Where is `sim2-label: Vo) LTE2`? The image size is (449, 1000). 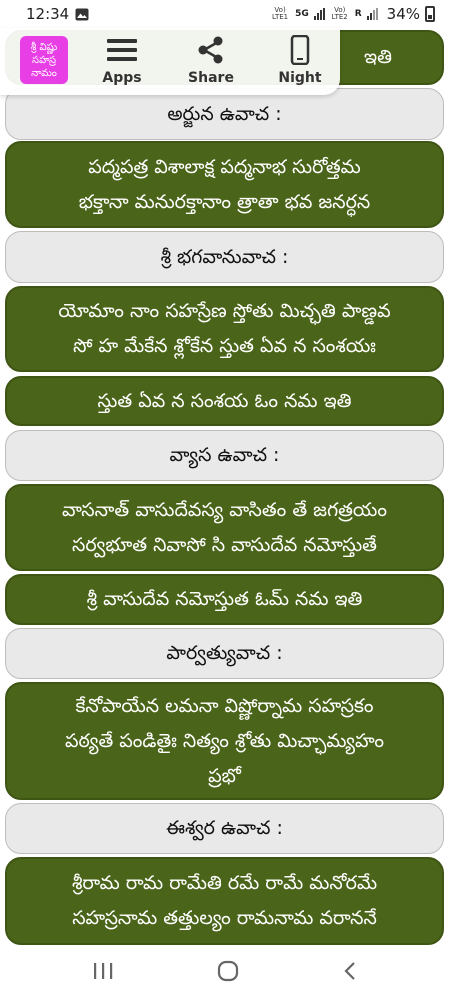
sim2-label: Vo) LTE2 is located at coordinates (339, 13).